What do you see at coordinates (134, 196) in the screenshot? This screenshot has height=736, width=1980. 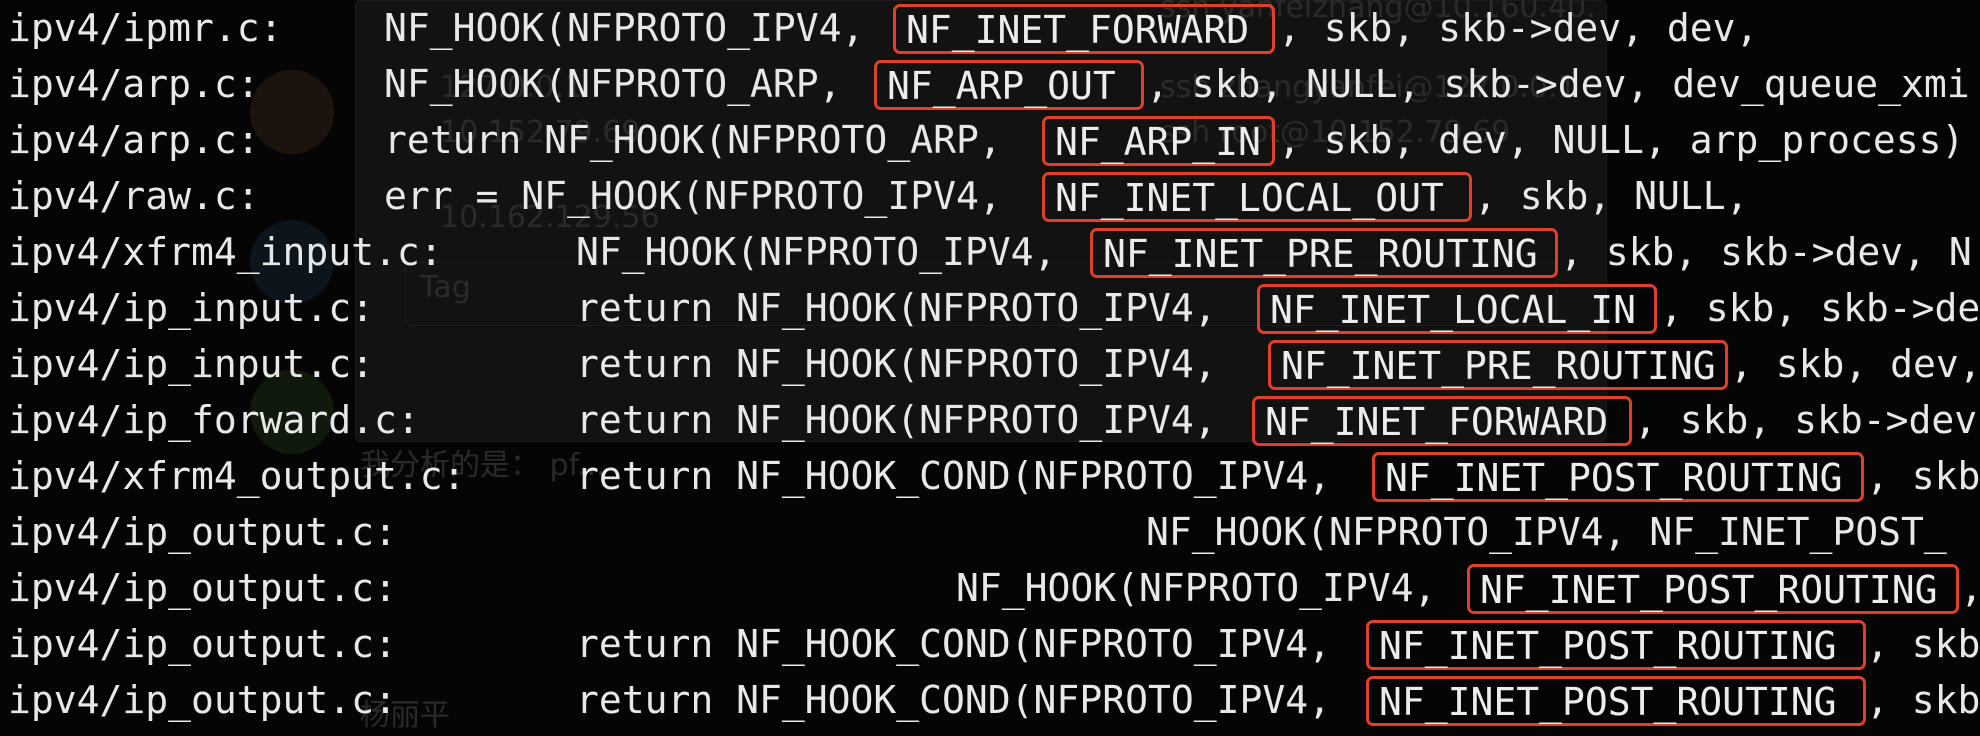 I see `source-file-path: ipv4/raw.c:` at bounding box center [134, 196].